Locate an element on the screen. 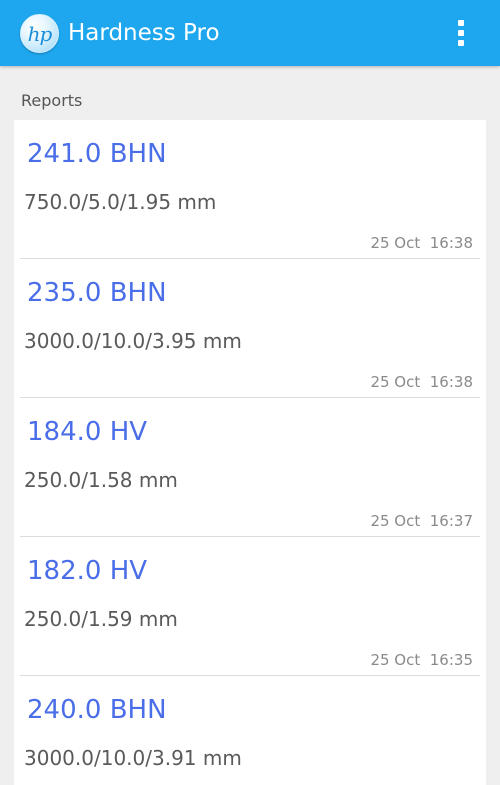 Image resolution: width=500 pixels, height=785 pixels. report-test-parameters: 750.0/5.0/1.95 mm is located at coordinates (120, 202).